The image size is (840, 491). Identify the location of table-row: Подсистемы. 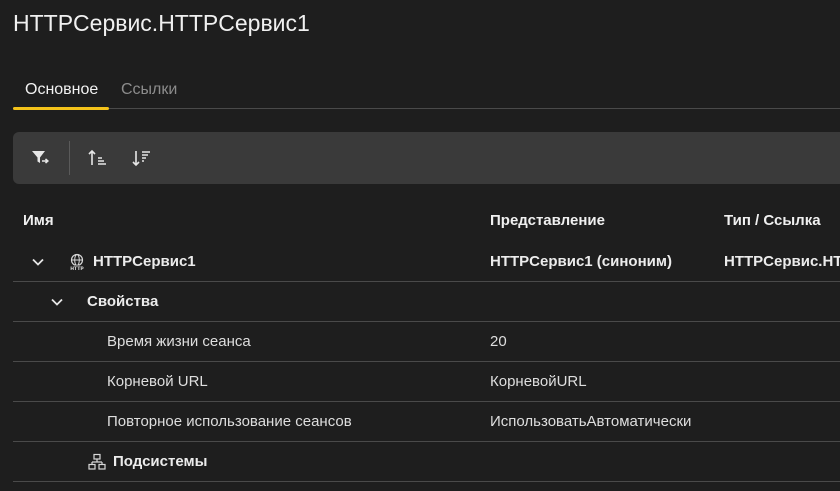
(426, 462).